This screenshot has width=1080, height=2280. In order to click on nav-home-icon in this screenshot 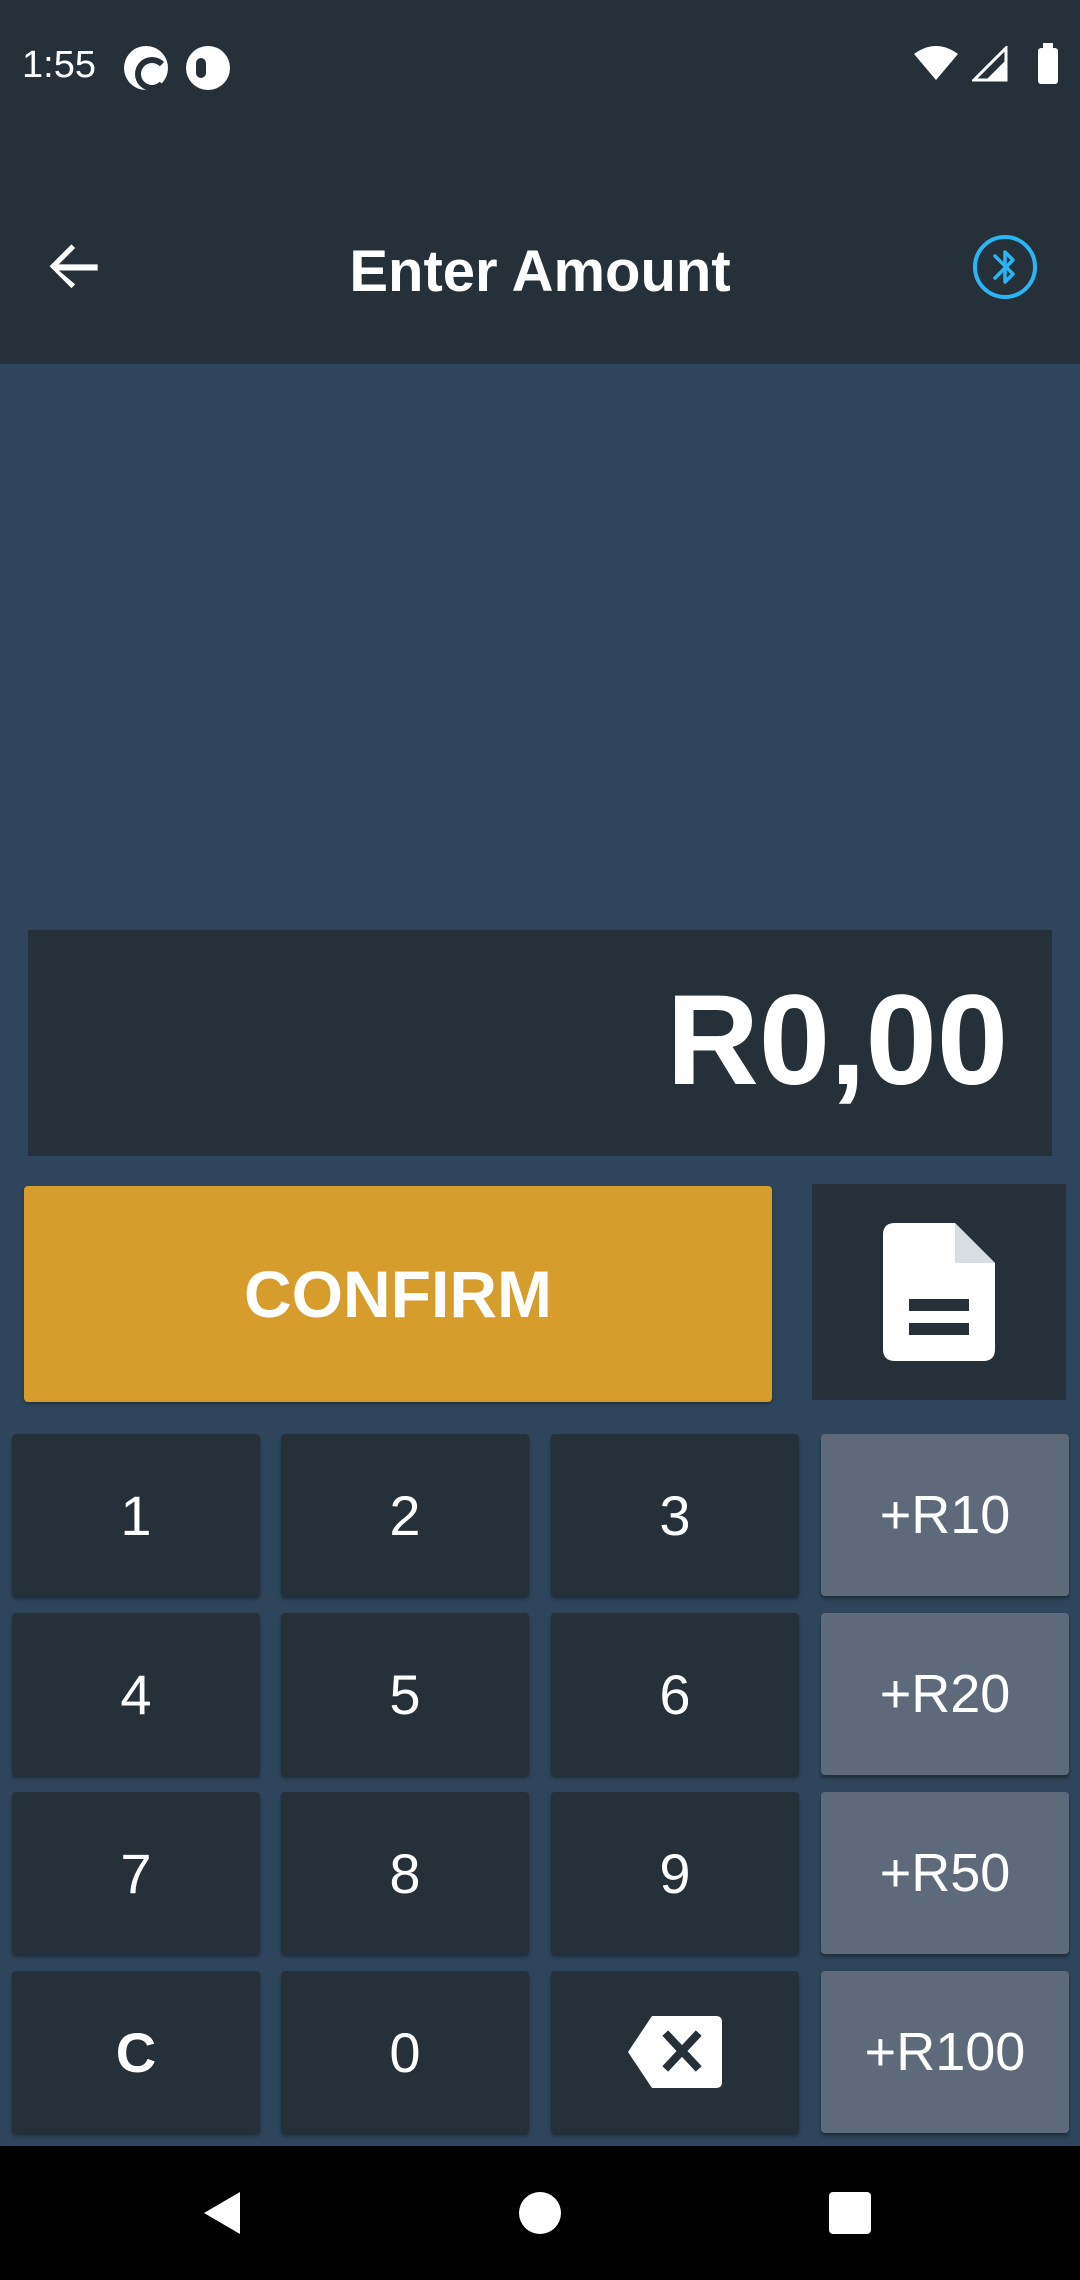, I will do `click(540, 2213)`.